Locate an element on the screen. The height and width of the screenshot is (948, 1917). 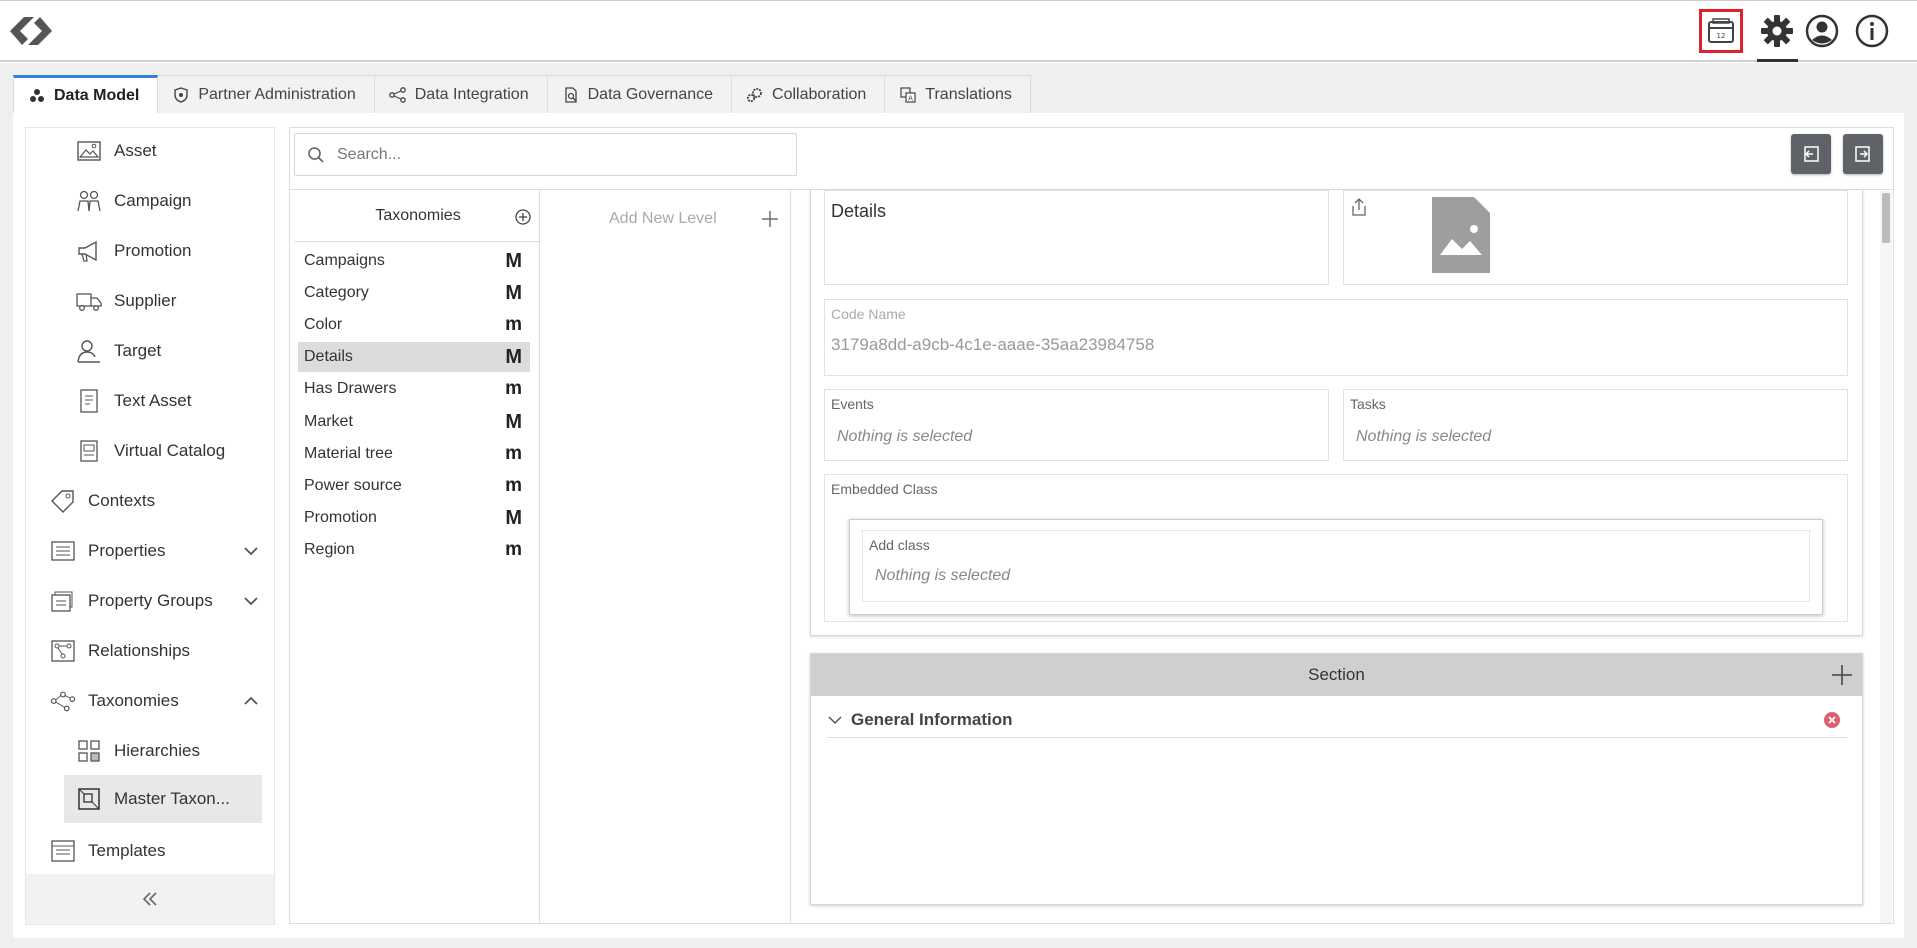
sidebar-item-hierarchies: Hierarchies is located at coordinates (150, 751).